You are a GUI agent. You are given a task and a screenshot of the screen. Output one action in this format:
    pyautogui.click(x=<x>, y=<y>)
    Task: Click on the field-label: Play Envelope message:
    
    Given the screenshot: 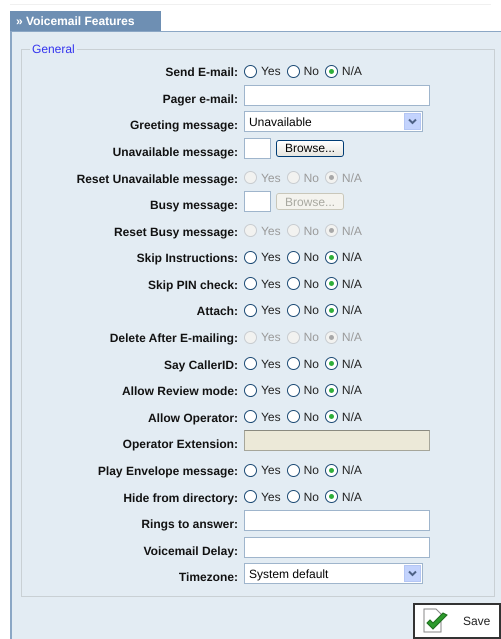 What is the action you would take?
    pyautogui.click(x=168, y=471)
    